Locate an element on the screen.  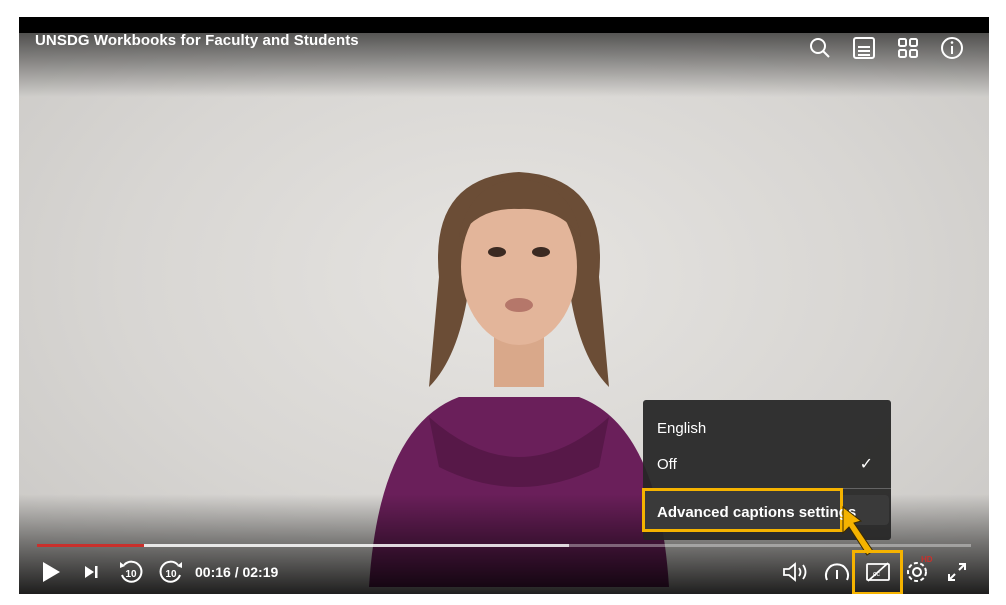
selected-check-icon: ✓ is located at coordinates (866, 464).